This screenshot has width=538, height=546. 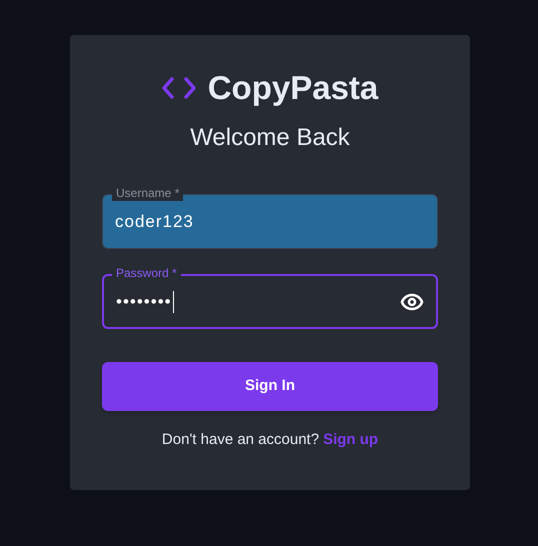 What do you see at coordinates (241, 440) in the screenshot?
I see `footer-text: Don't have an account?` at bounding box center [241, 440].